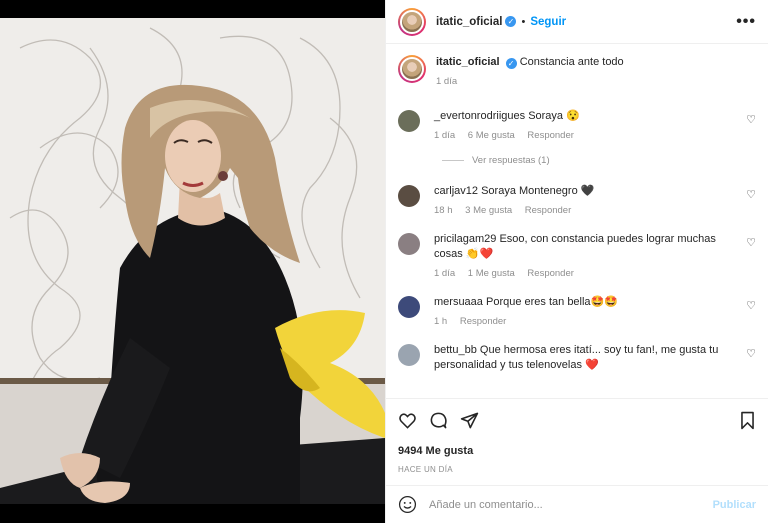 The width and height of the screenshot is (768, 523). I want to click on replies-line, so click(453, 160).